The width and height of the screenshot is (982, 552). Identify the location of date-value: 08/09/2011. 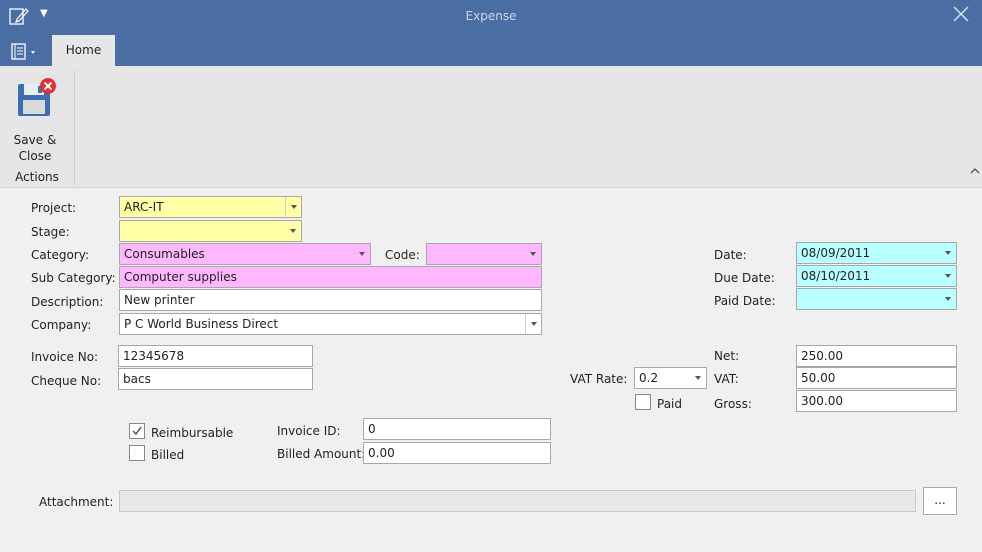
(836, 253).